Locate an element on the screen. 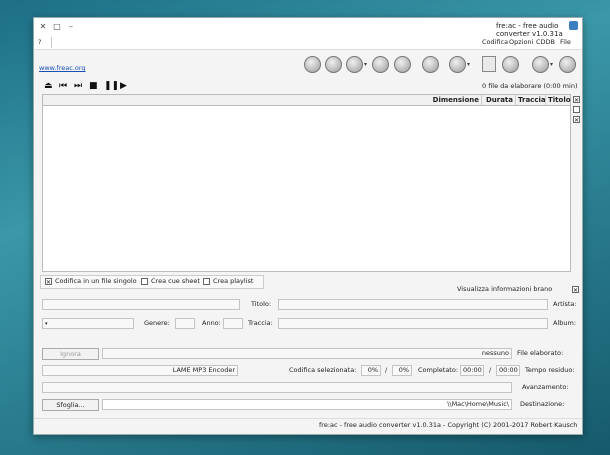  remove-track-icon is located at coordinates (380, 64).